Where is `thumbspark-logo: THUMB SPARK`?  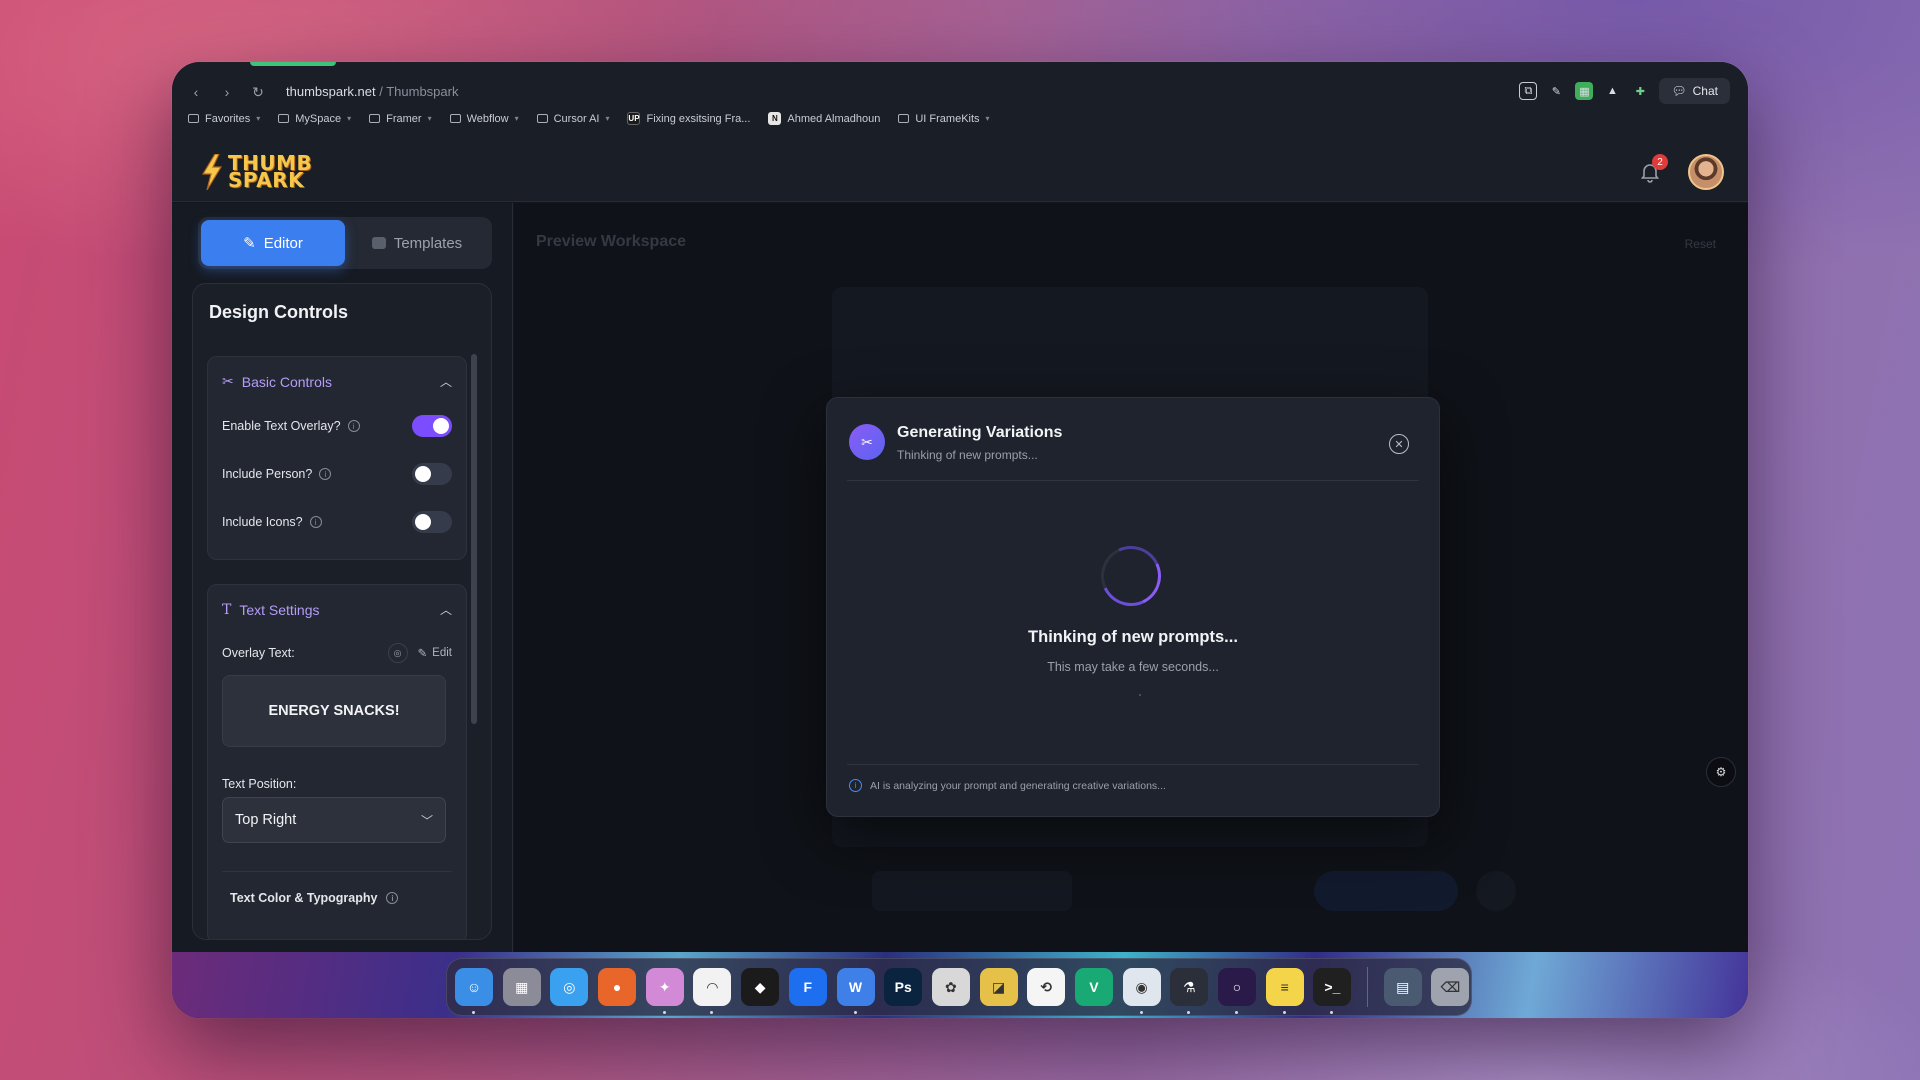
thumbspark-logo: THUMB SPARK is located at coordinates (256, 172).